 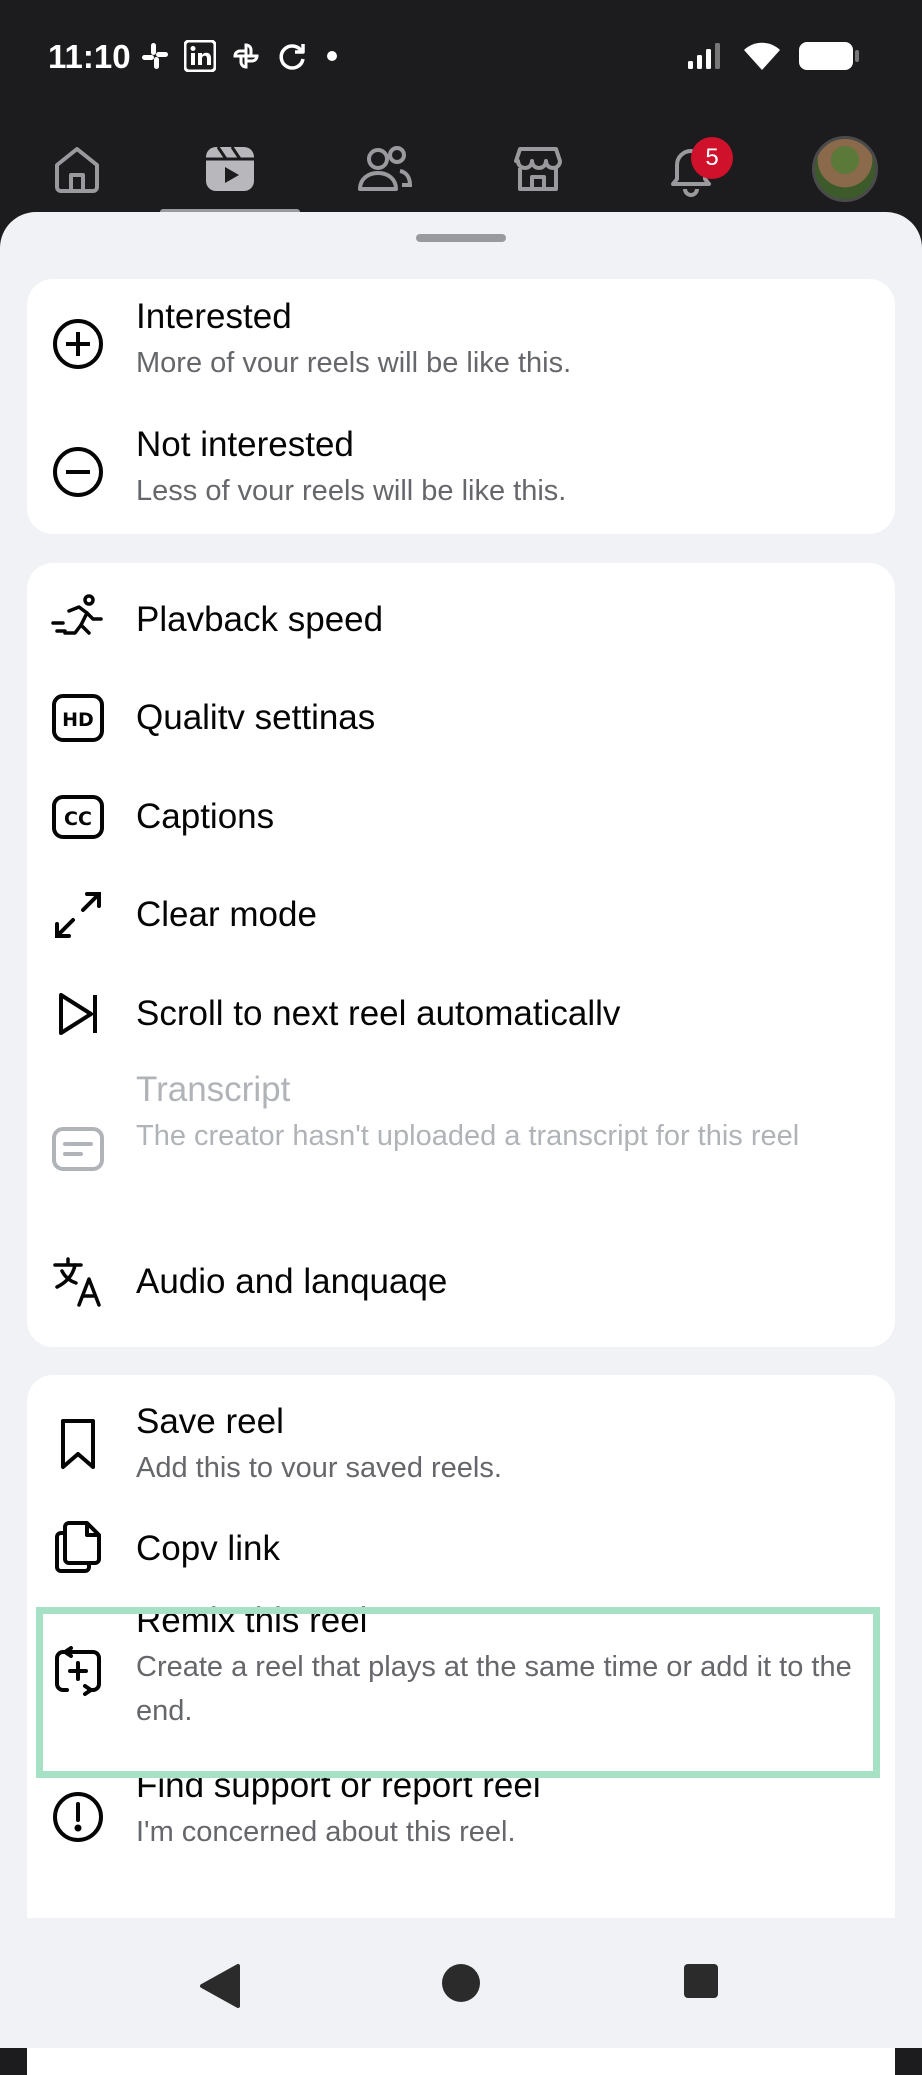 What do you see at coordinates (78, 1546) in the screenshot?
I see `copy-link-icon` at bounding box center [78, 1546].